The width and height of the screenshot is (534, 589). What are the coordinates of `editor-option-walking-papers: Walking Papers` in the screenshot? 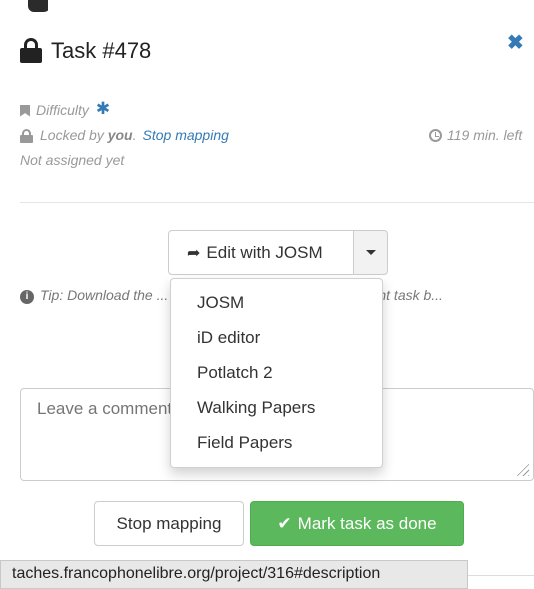 It's located at (276, 407).